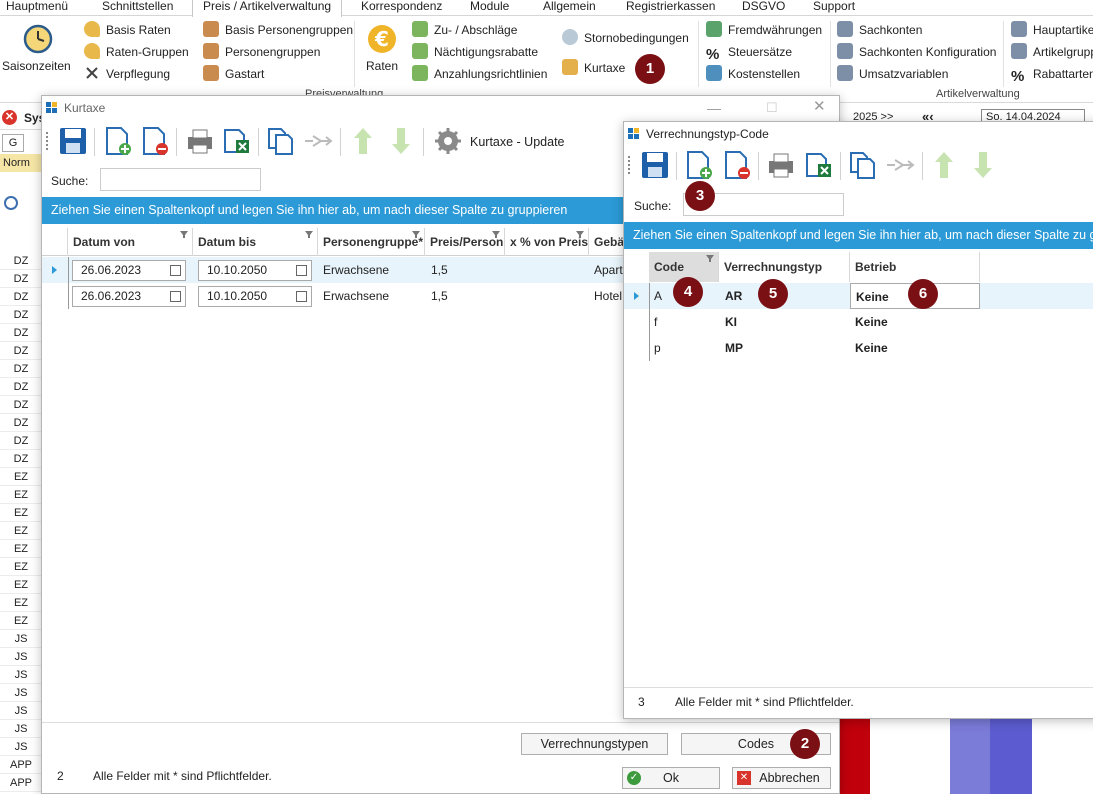 The image size is (1093, 794). What do you see at coordinates (671, 778) in the screenshot?
I see `ok-button: ✓ Ok` at bounding box center [671, 778].